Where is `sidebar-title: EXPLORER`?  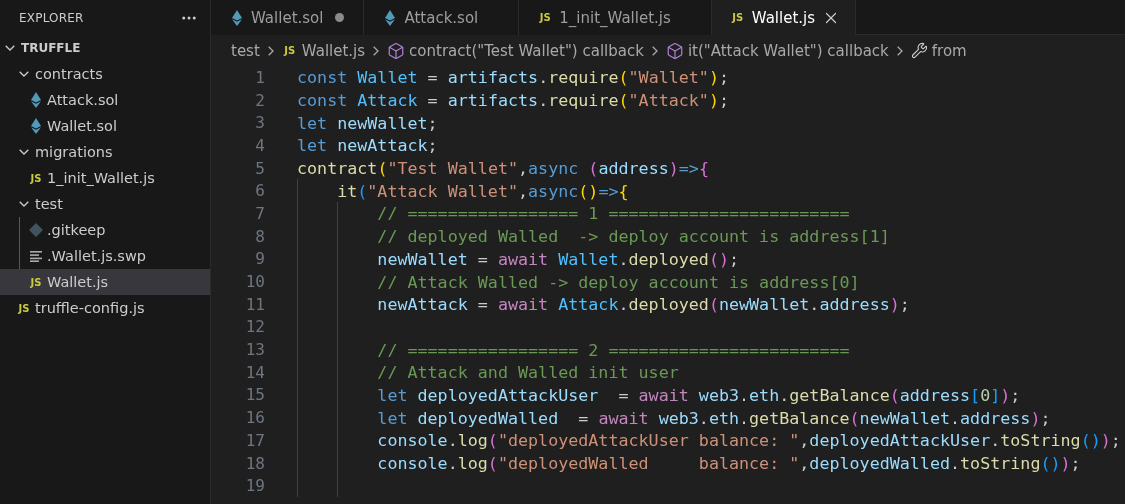 sidebar-title: EXPLORER is located at coordinates (51, 17).